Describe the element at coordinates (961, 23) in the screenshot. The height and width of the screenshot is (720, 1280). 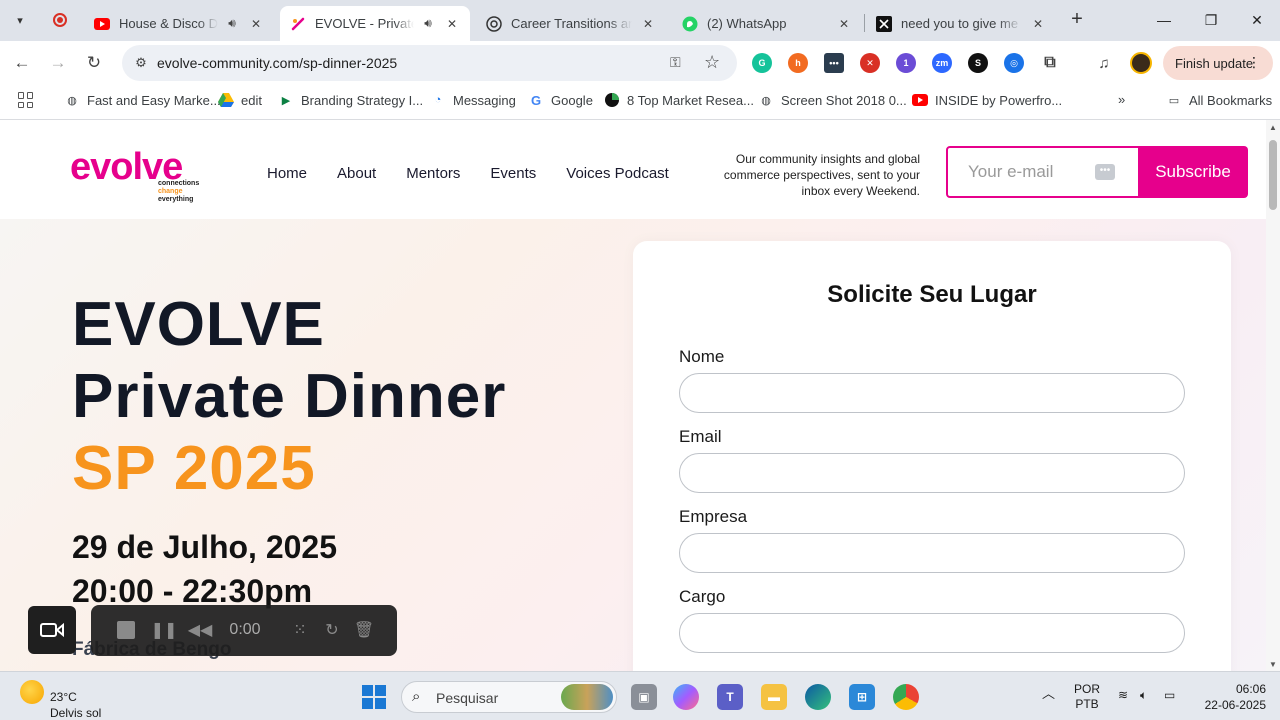
I see `tab-x: need you to give me the ✕` at that location.